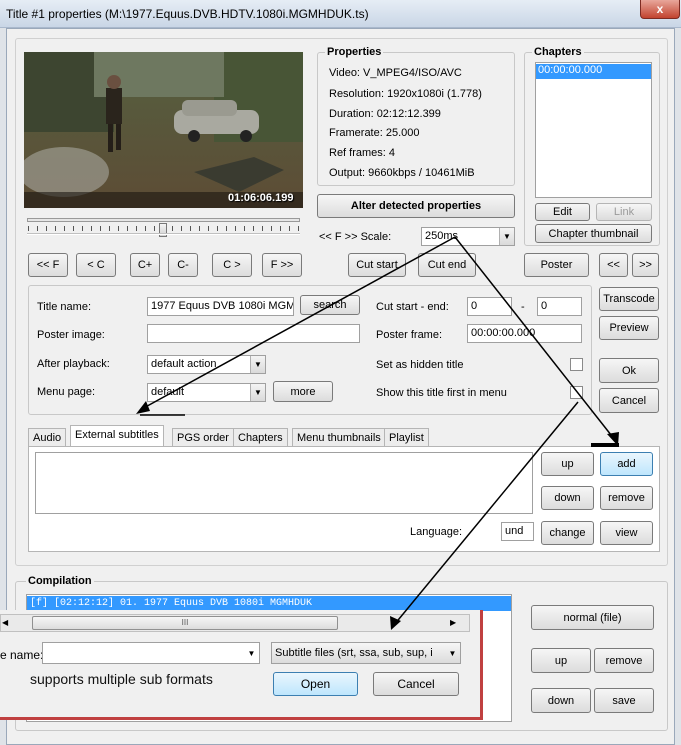  I want to click on language-input: und, so click(517, 531).